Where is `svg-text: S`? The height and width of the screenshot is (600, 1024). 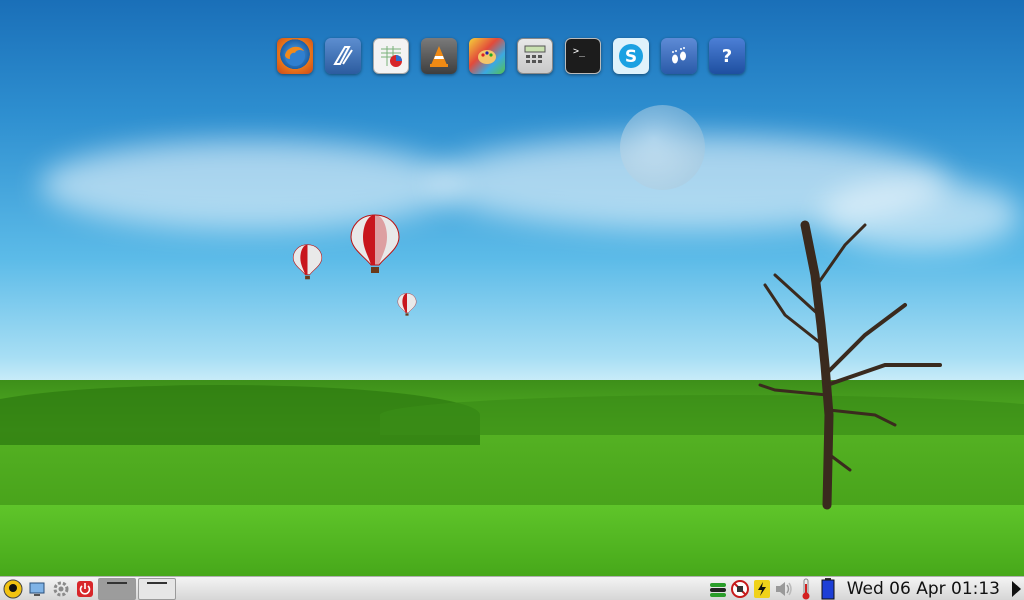
svg-text: S is located at coordinates (631, 57).